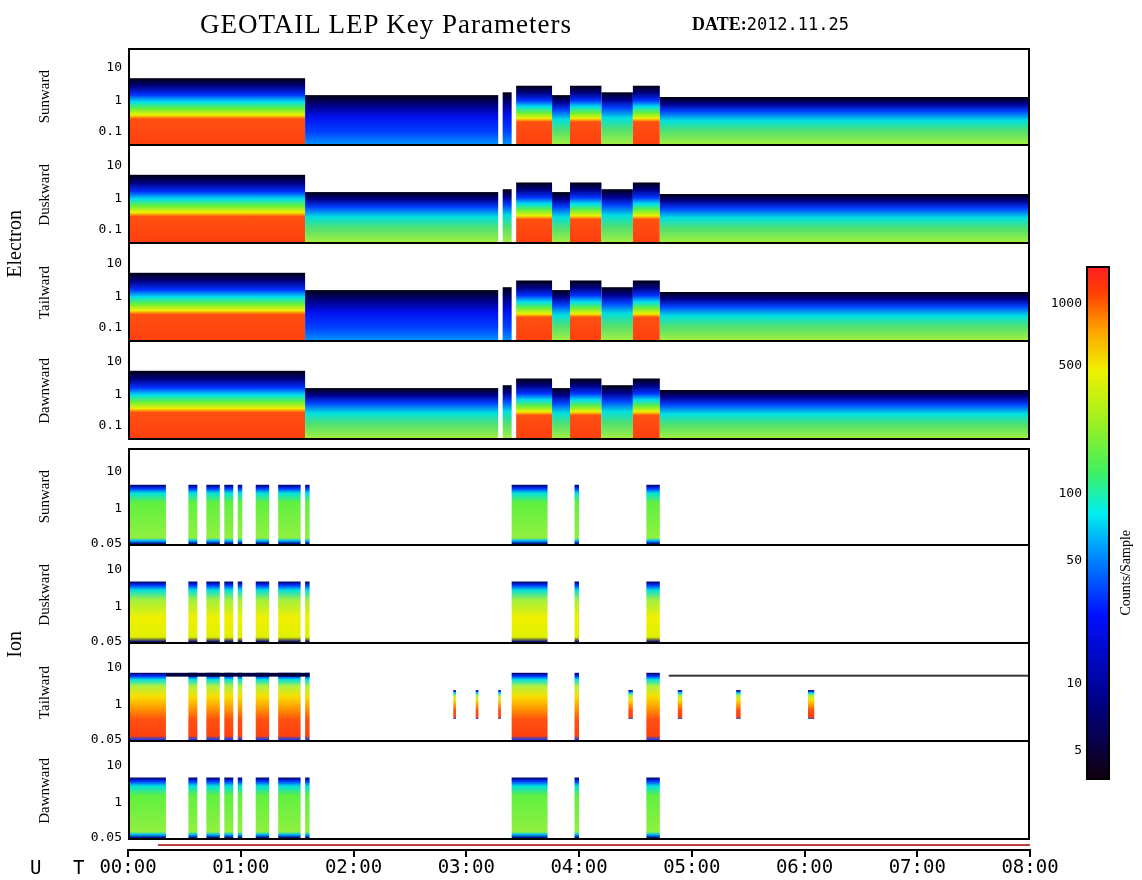 This screenshot has height=880, width=1142. What do you see at coordinates (1070, 364) in the screenshot?
I see `colorbar-tick-label: 500` at bounding box center [1070, 364].